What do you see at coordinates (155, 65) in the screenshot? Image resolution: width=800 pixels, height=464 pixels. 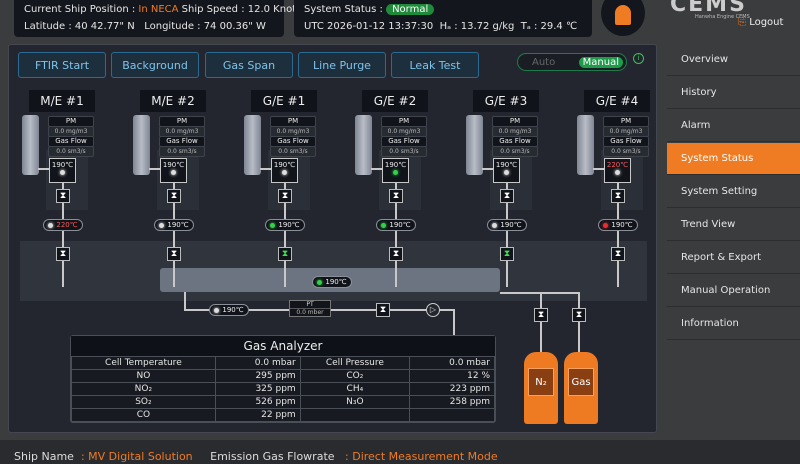 I see `background-button: Background` at bounding box center [155, 65].